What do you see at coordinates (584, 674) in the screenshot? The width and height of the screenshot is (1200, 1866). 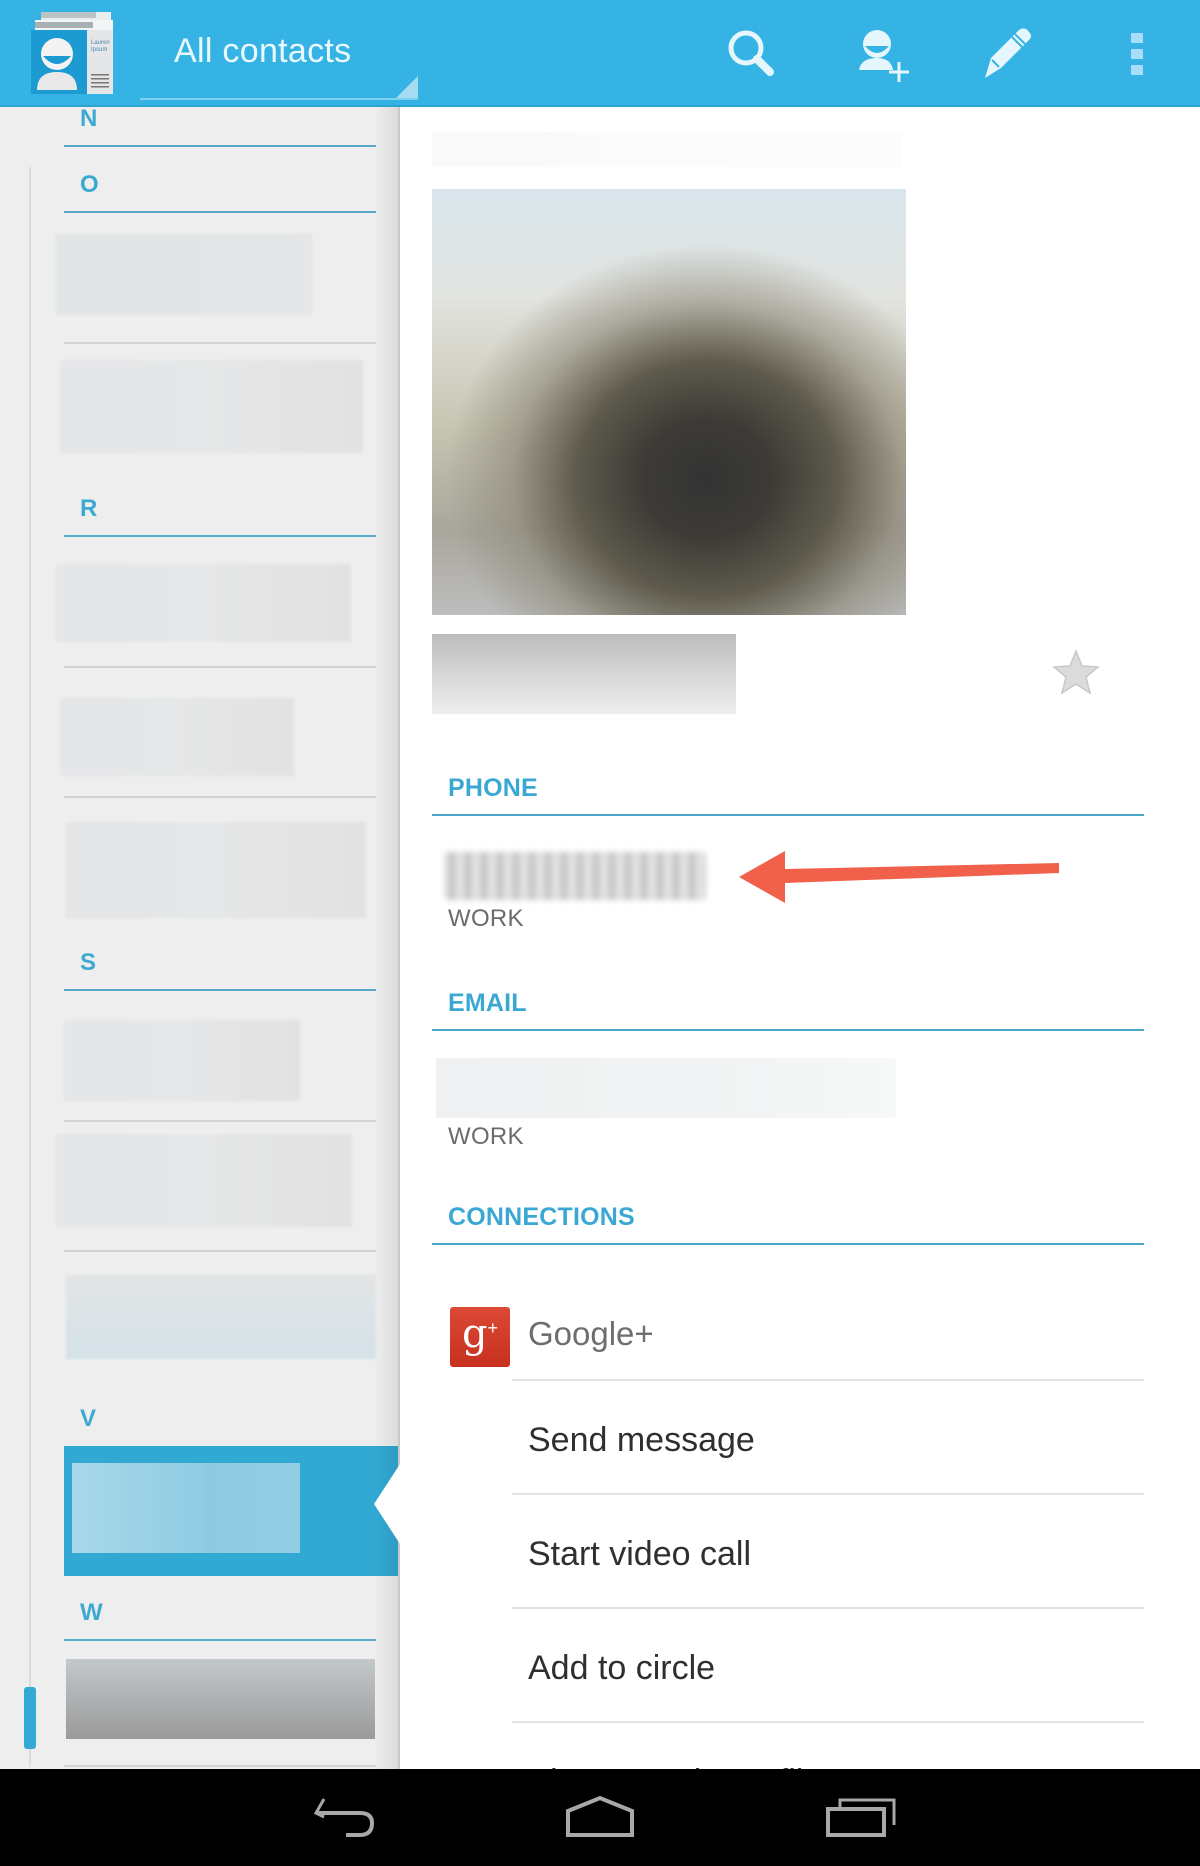 I see `contact-organization-redacted` at bounding box center [584, 674].